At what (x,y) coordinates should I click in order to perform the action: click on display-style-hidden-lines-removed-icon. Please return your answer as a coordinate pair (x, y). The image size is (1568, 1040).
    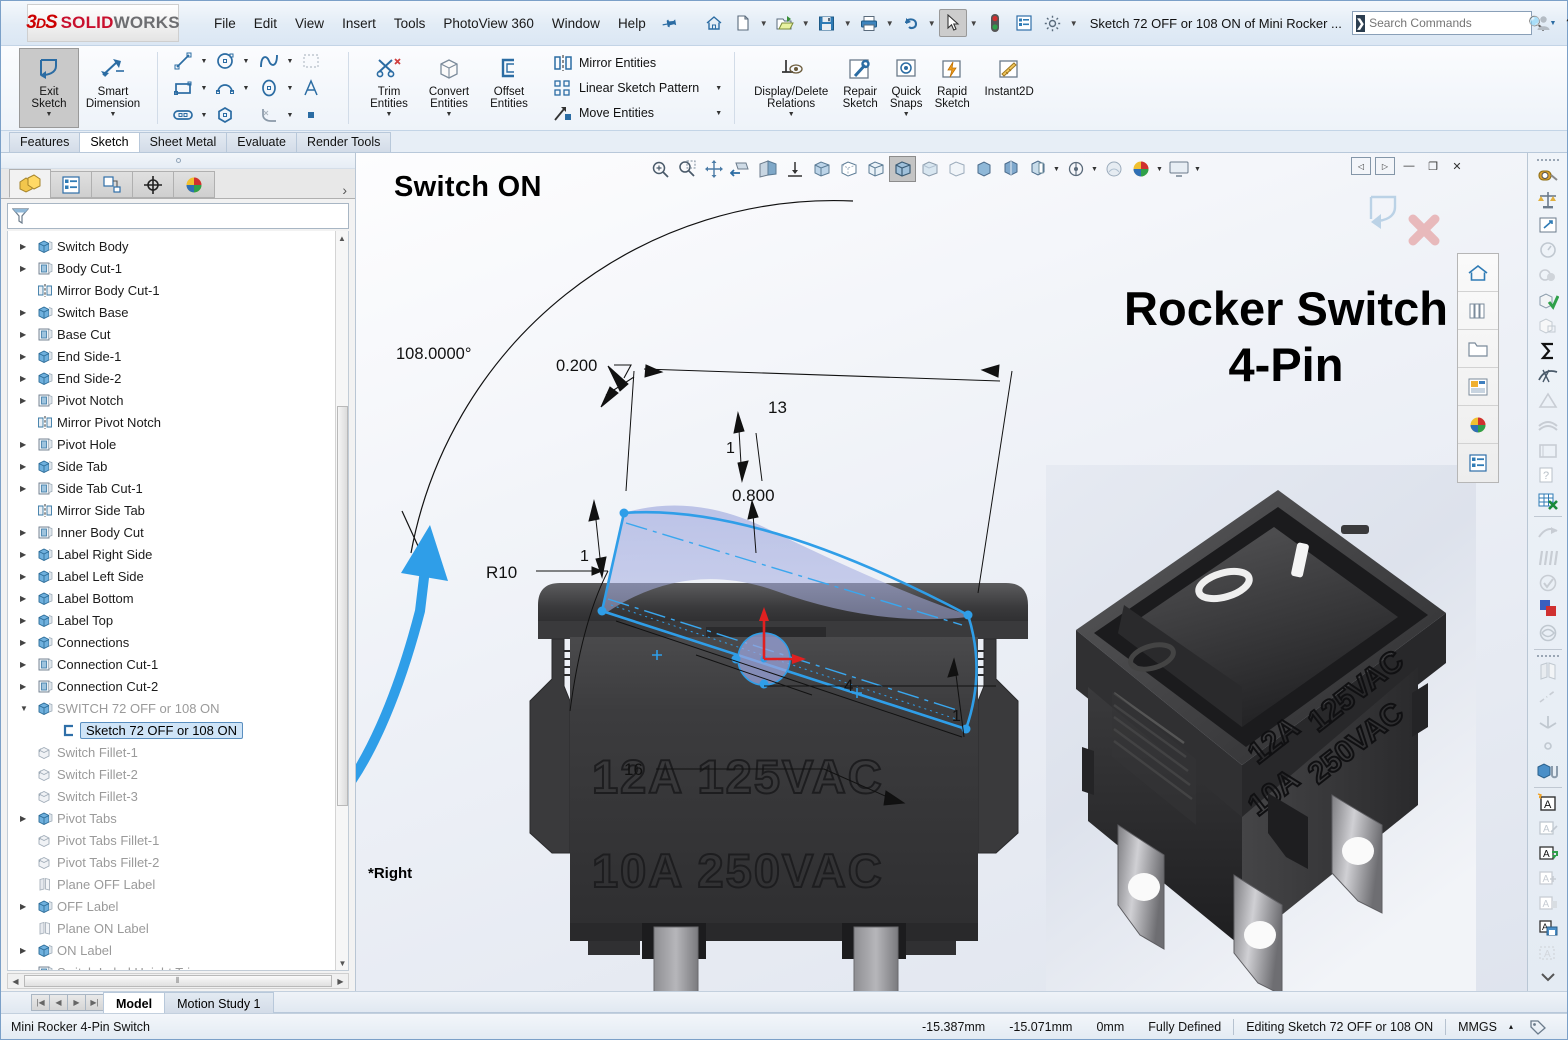
    Looking at the image, I should click on (875, 169).